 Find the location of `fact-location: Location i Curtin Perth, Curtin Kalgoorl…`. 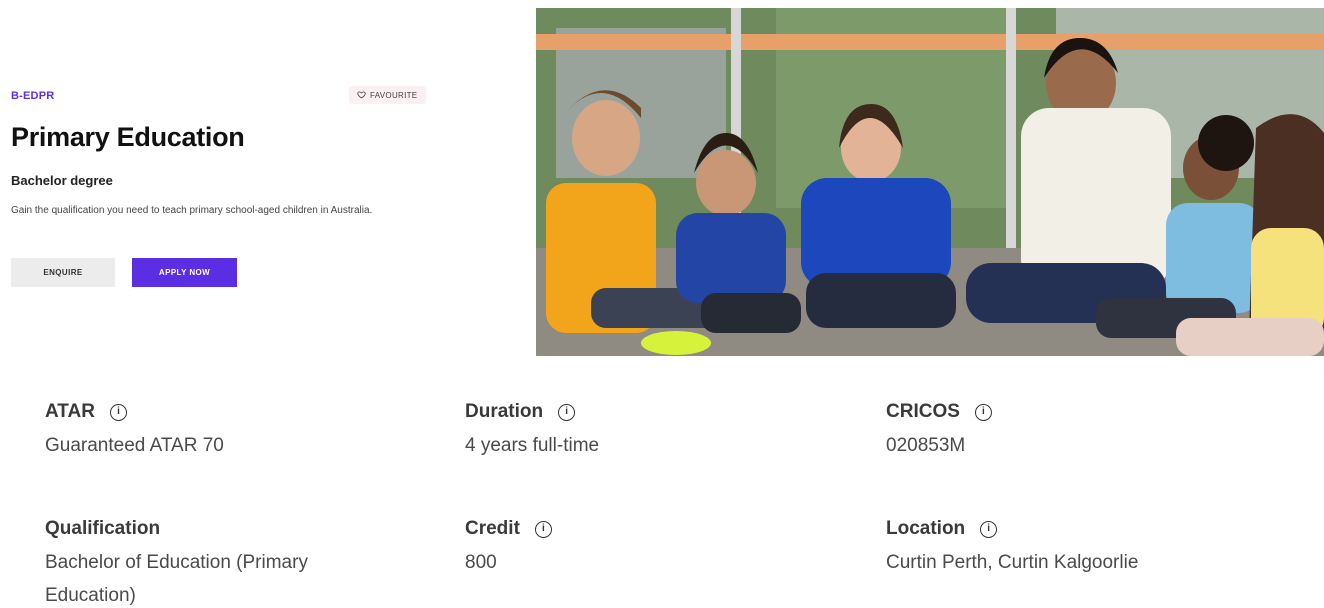

fact-location: Location i Curtin Perth, Curtin Kalgoorl… is located at coordinates (1066, 547).